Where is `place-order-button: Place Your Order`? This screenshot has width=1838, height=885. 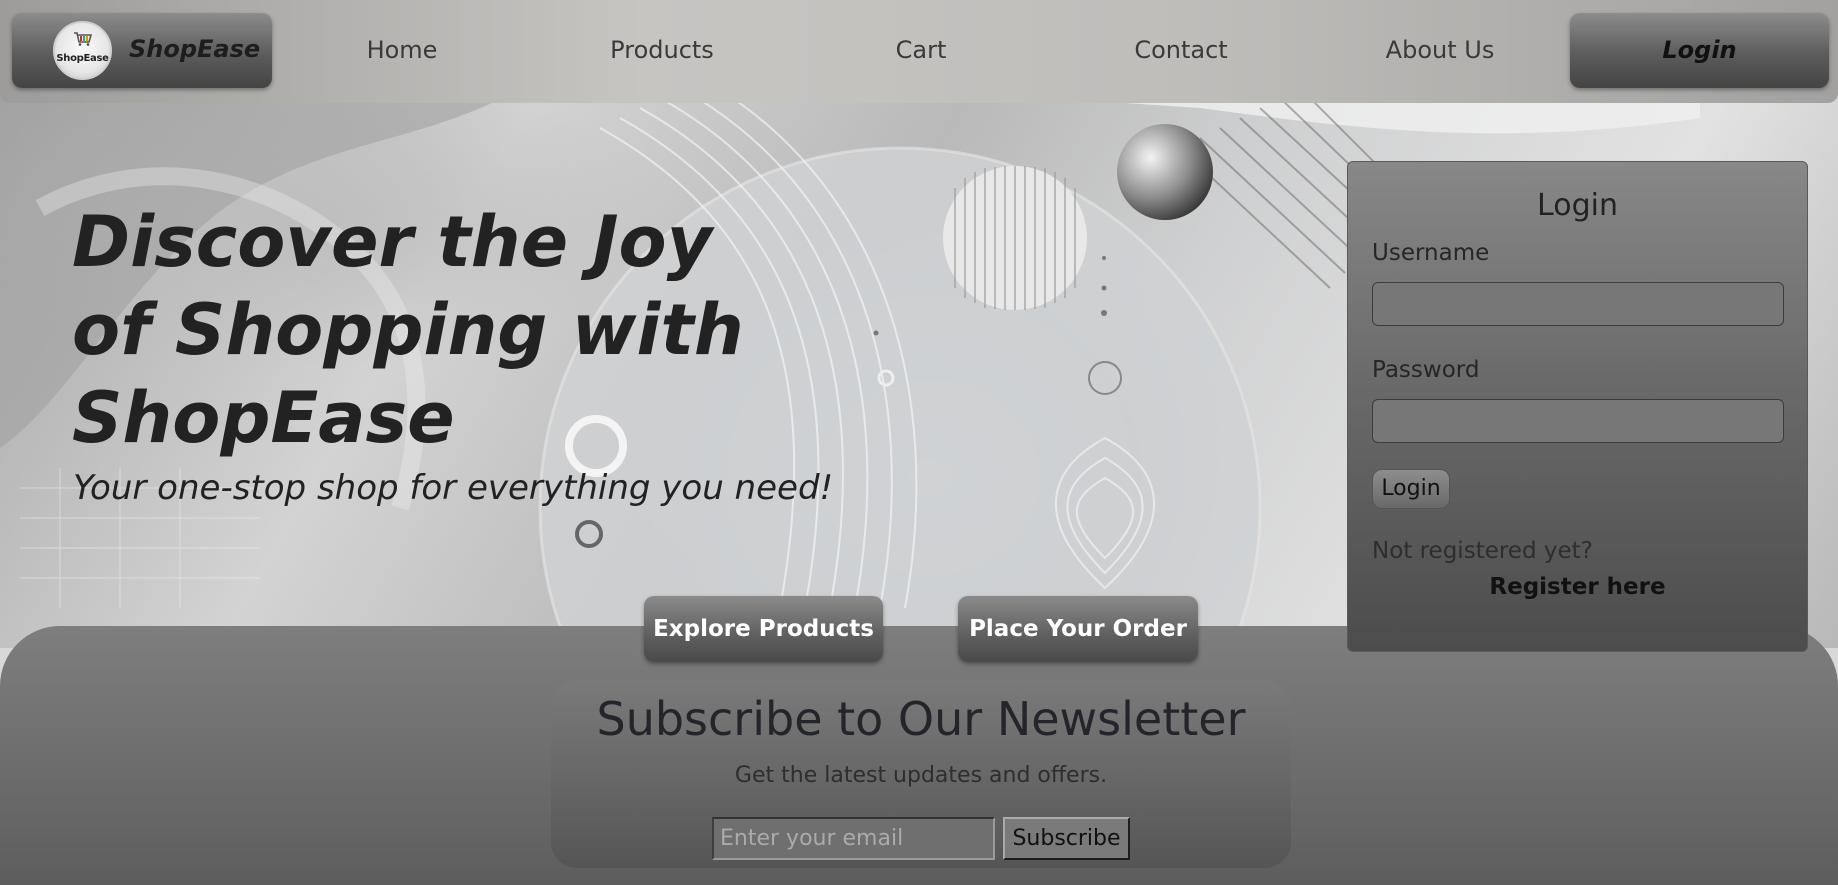
place-order-button: Place Your Order is located at coordinates (1078, 629).